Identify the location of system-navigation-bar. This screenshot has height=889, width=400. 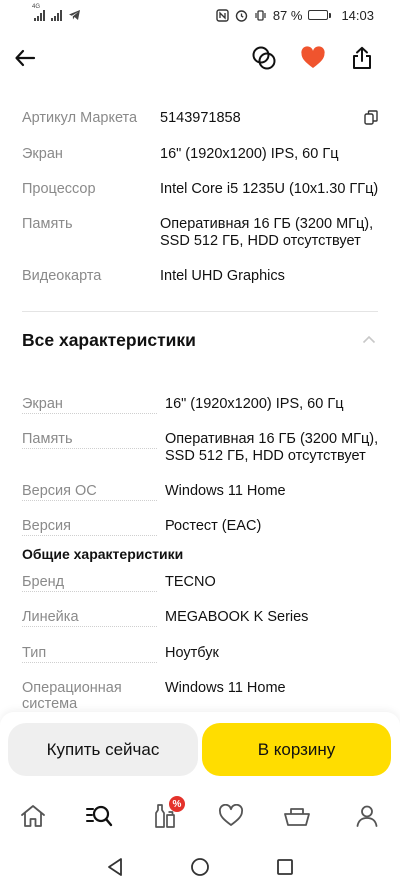
(200, 867).